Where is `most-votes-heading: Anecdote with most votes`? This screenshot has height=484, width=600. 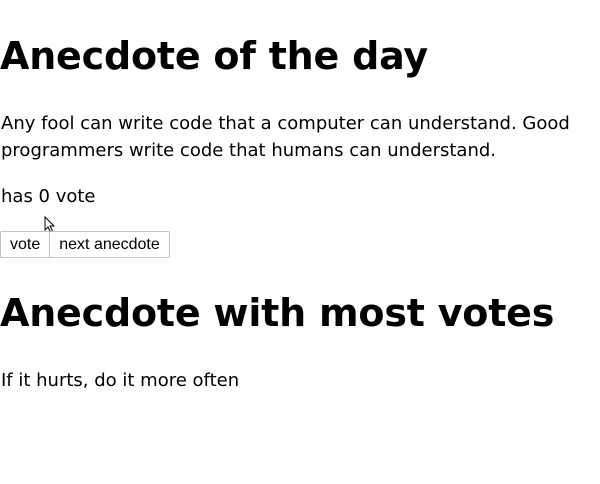
most-votes-heading: Anecdote with most votes is located at coordinates (277, 313).